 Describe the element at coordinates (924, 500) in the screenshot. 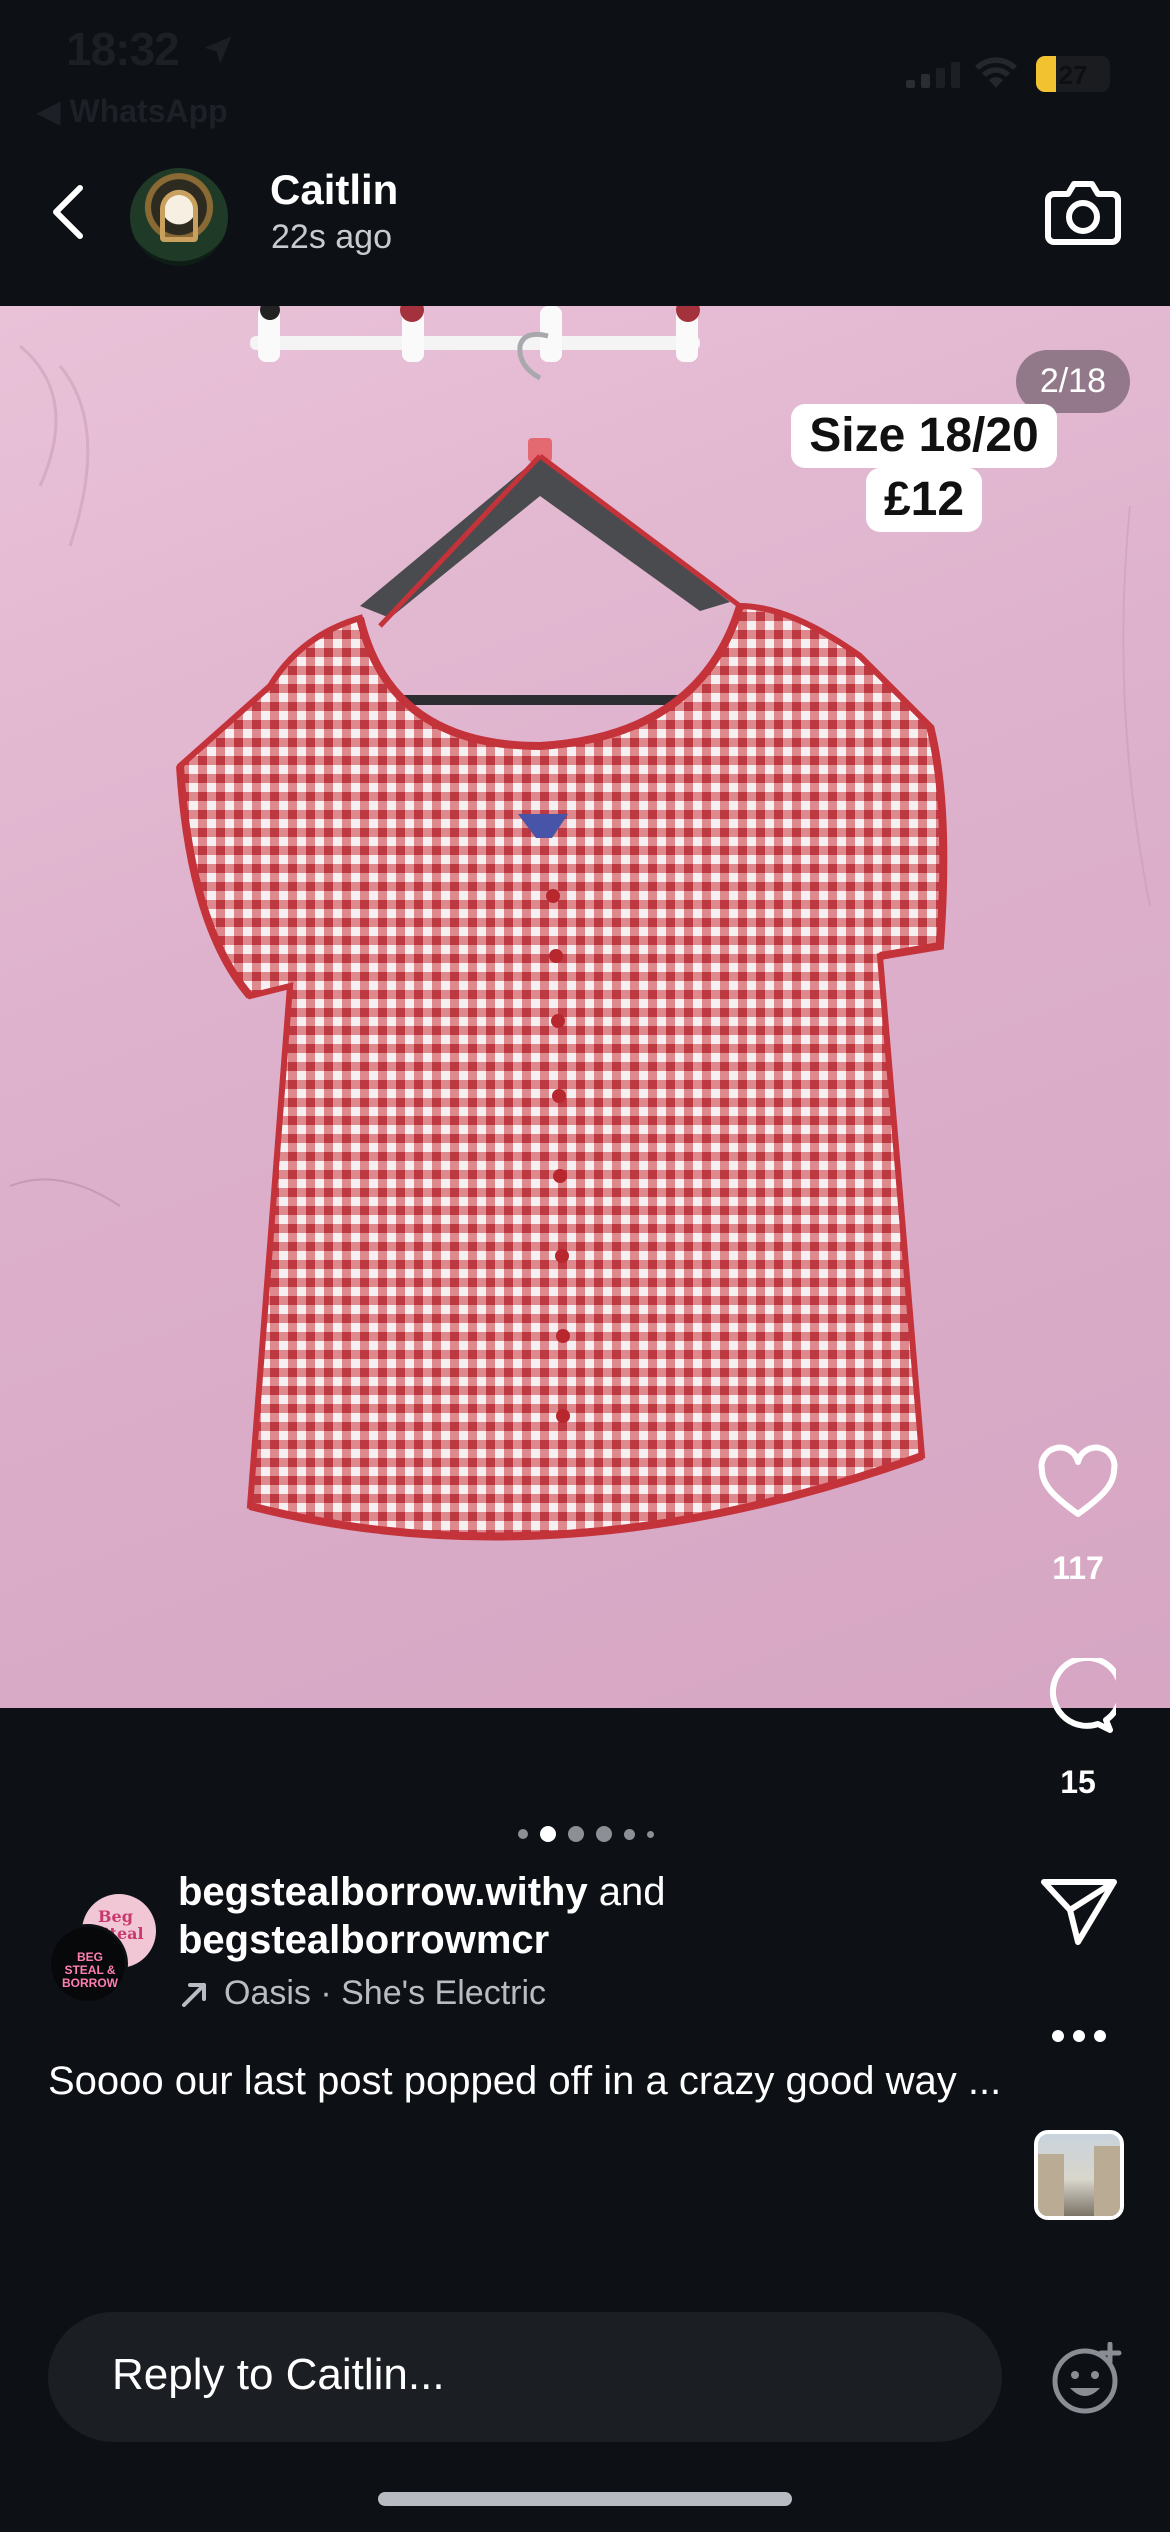

I see `sticker-price: £12` at that location.